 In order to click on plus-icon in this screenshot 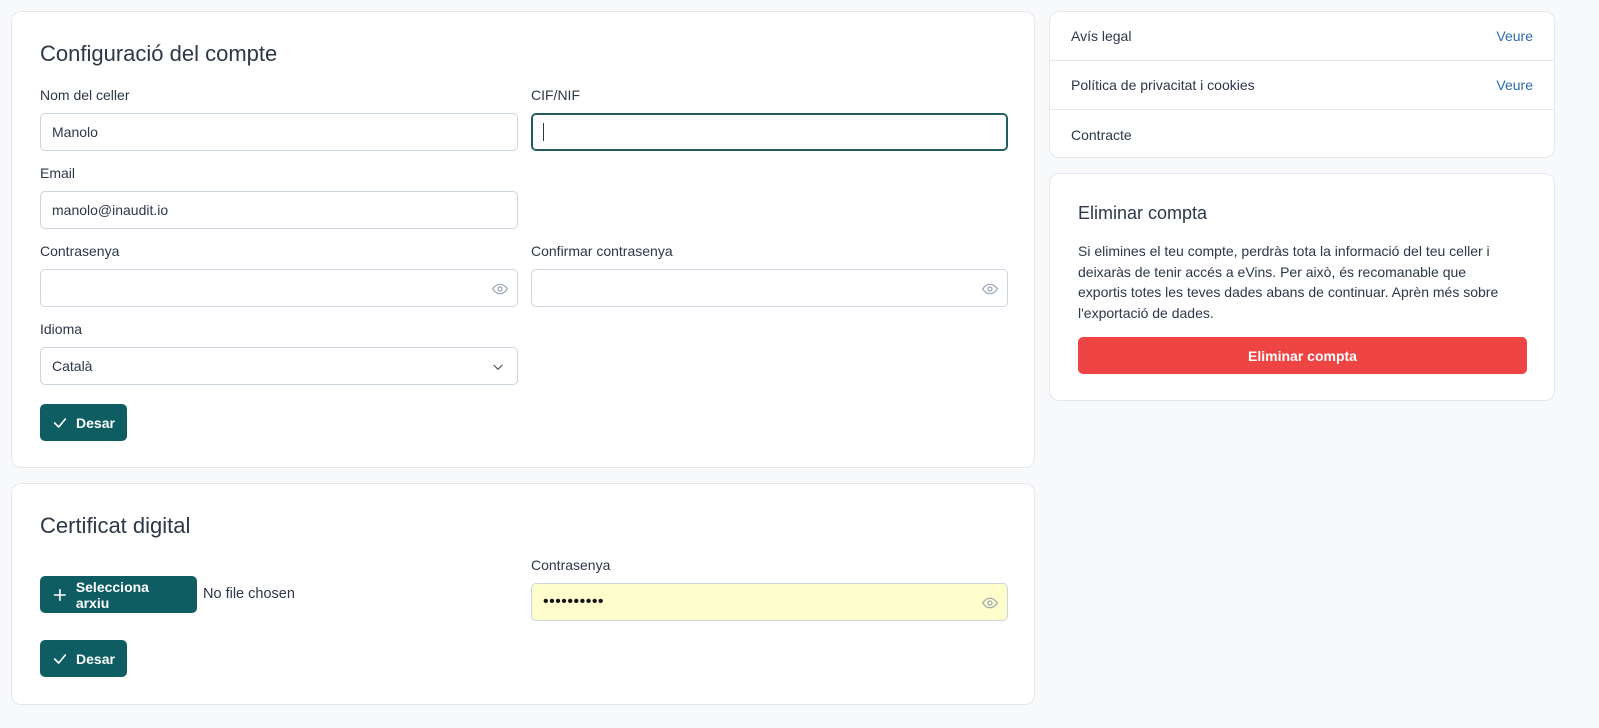, I will do `click(59, 594)`.